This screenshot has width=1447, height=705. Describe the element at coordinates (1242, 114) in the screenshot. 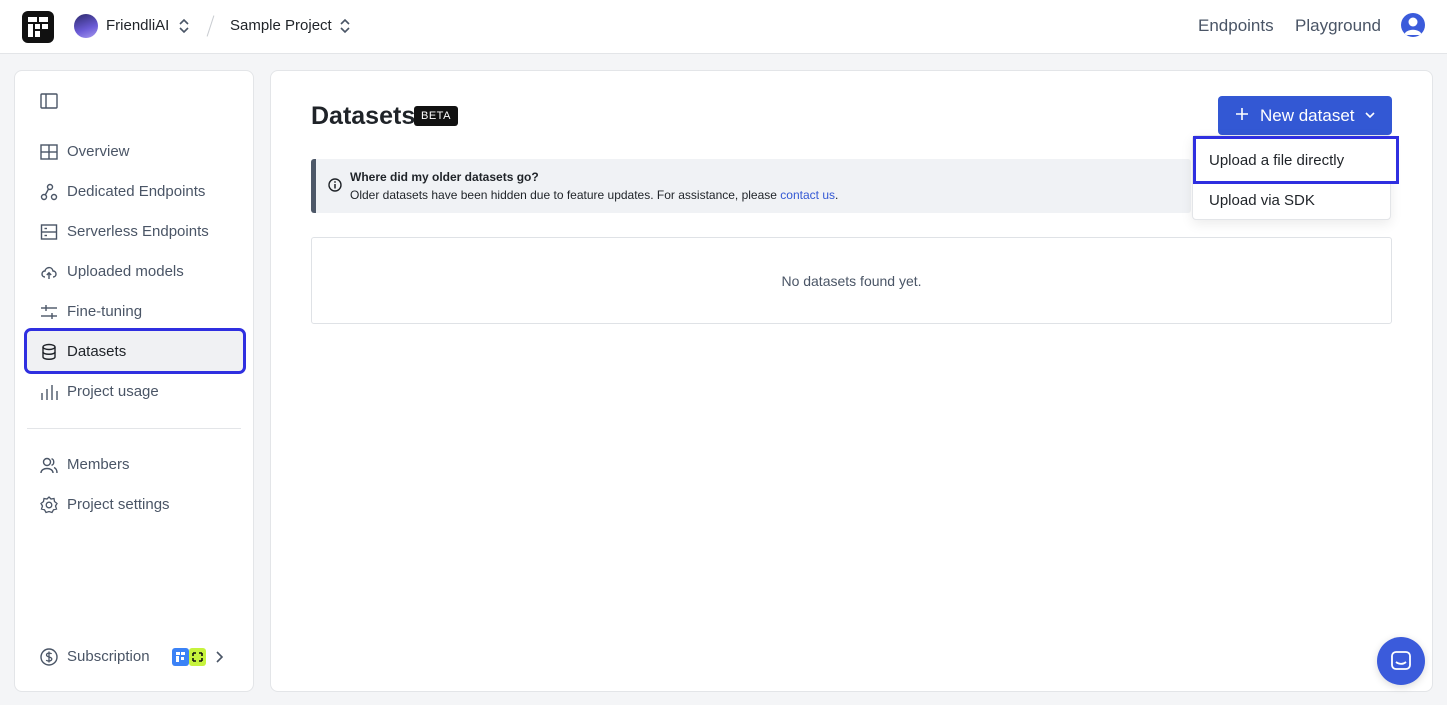

I see `plus-icon` at that location.